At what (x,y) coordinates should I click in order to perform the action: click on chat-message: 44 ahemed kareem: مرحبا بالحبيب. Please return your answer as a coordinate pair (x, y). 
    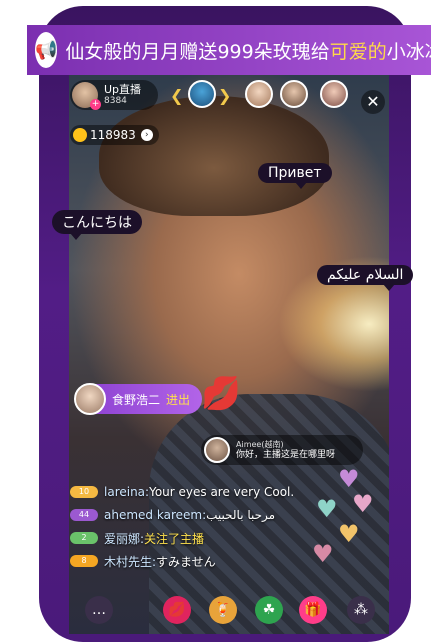
    Looking at the image, I should click on (182, 515).